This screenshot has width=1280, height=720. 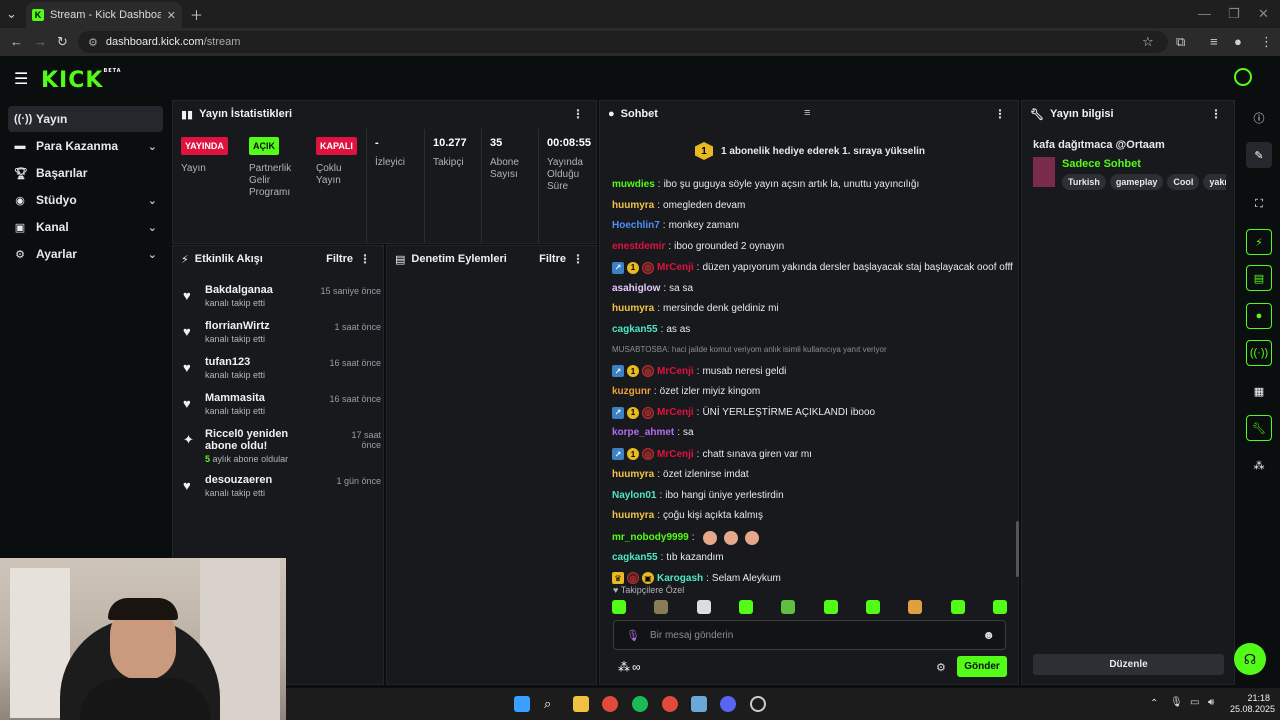 What do you see at coordinates (1238, 41) in the screenshot?
I see `profile-icon: ●` at bounding box center [1238, 41].